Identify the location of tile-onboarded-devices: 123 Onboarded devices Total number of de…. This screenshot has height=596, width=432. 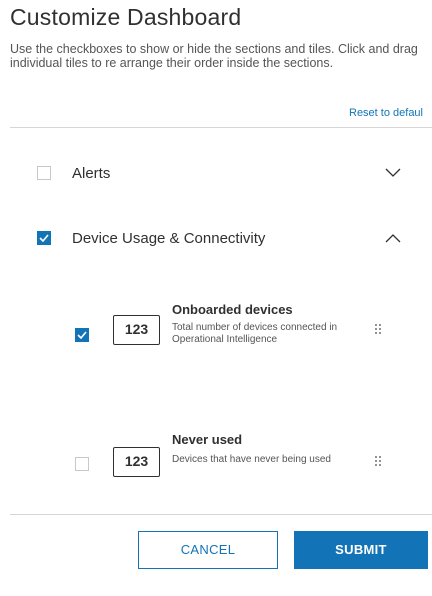
(216, 340).